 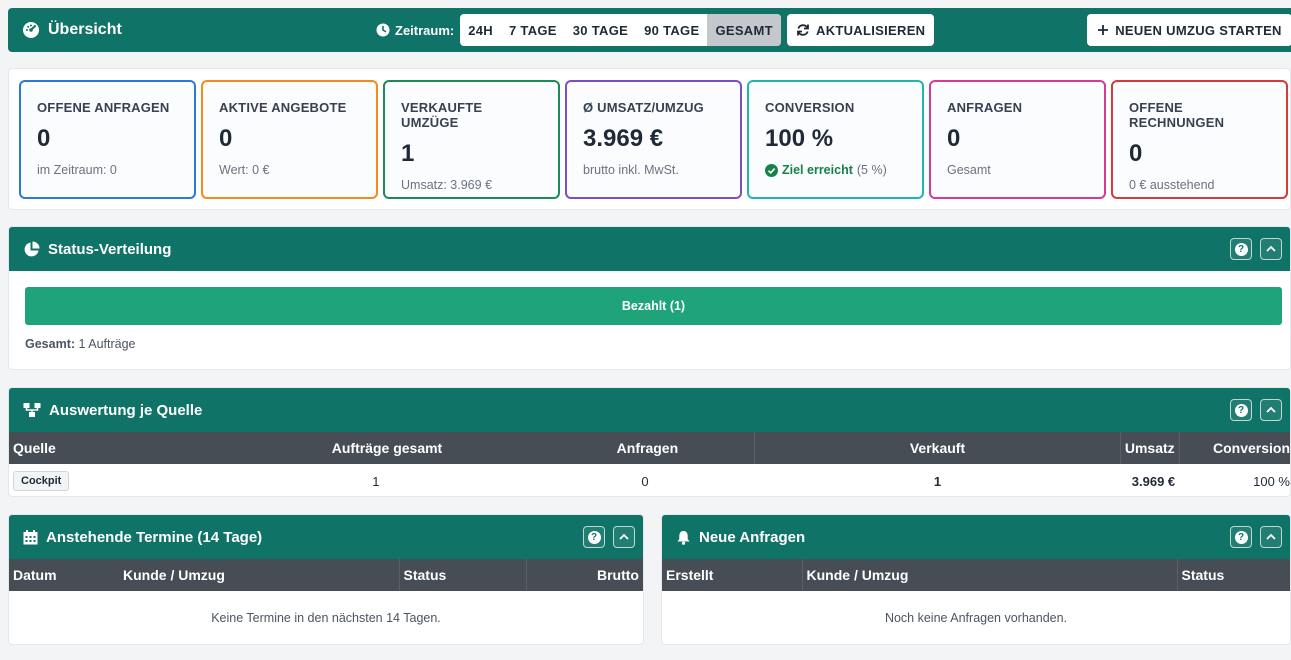 I want to click on check-circle-icon, so click(x=771, y=170).